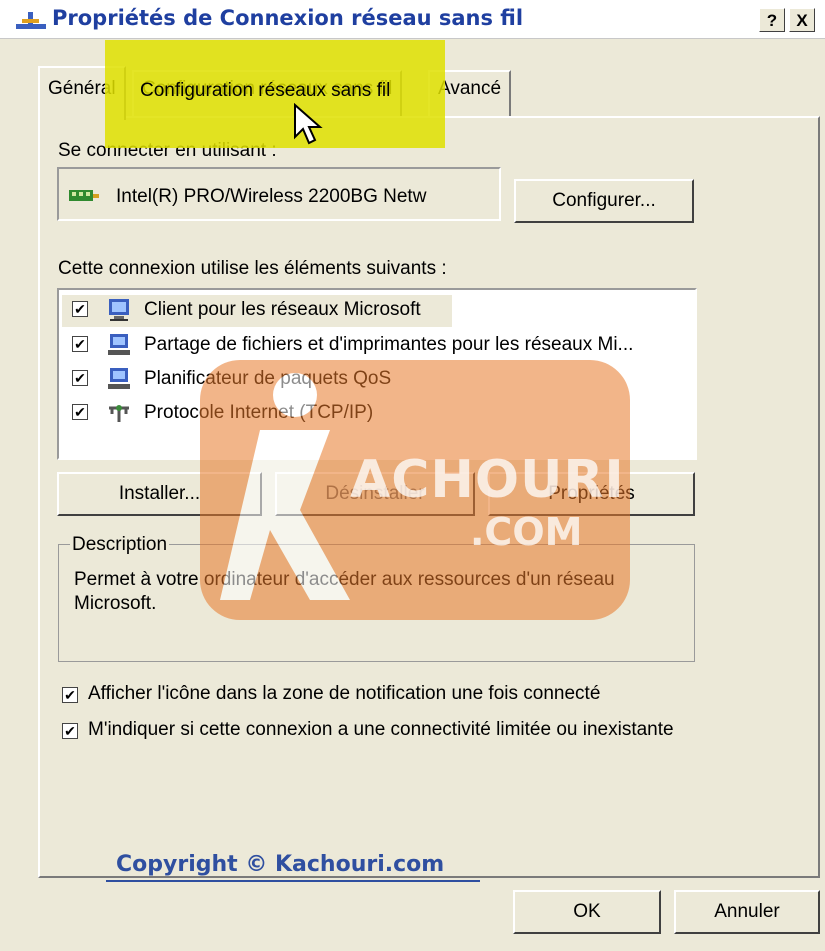 The width and height of the screenshot is (825, 951). I want to click on component-label: Client pour les réseaux Microsoft, so click(282, 309).